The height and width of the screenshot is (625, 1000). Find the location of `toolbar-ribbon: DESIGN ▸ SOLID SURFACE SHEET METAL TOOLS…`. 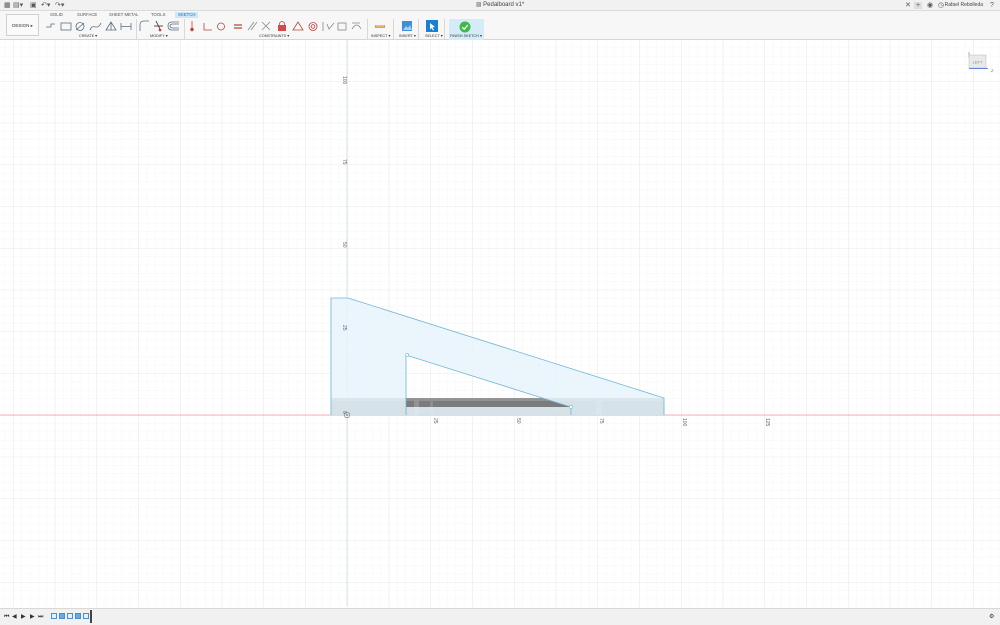

toolbar-ribbon: DESIGN ▸ SOLID SURFACE SHEET METAL TOOLS… is located at coordinates (500, 25).